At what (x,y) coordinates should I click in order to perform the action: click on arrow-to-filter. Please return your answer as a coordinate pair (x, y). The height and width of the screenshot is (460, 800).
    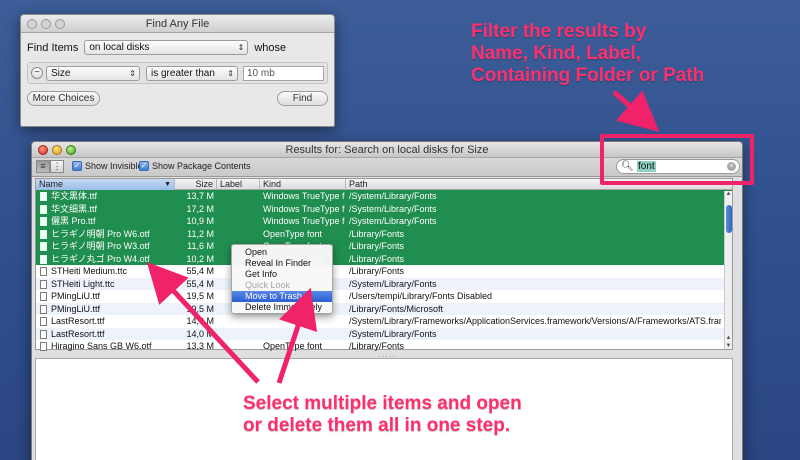
    Looking at the image, I should click on (636, 111).